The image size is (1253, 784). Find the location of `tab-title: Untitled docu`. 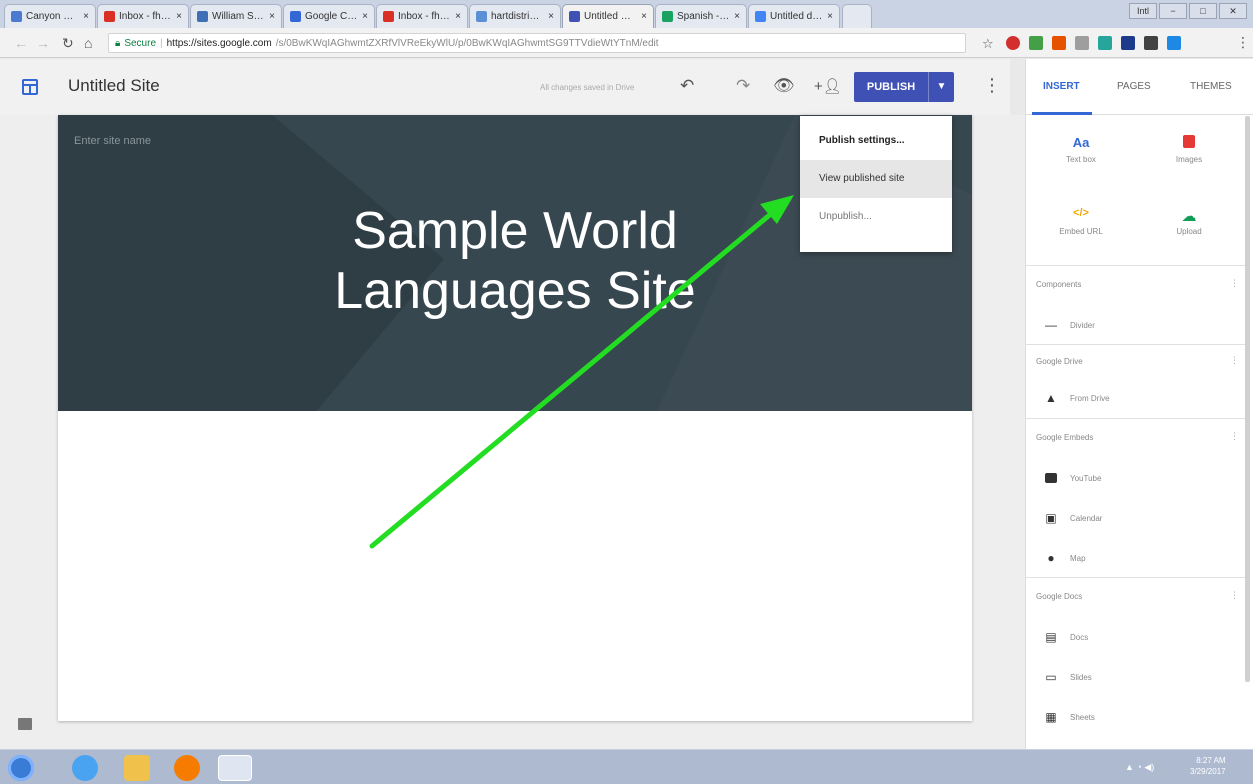

tab-title: Untitled docu is located at coordinates (797, 16).